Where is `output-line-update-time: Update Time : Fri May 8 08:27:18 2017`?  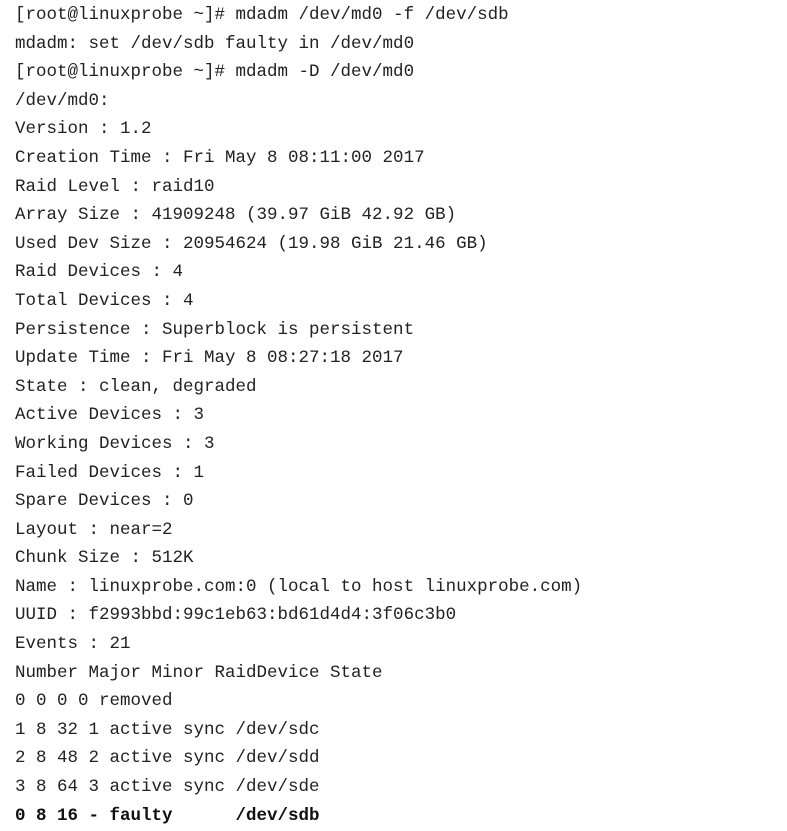
output-line-update-time: Update Time : Fri May 8 08:27:18 2017 is located at coordinates (209, 358).